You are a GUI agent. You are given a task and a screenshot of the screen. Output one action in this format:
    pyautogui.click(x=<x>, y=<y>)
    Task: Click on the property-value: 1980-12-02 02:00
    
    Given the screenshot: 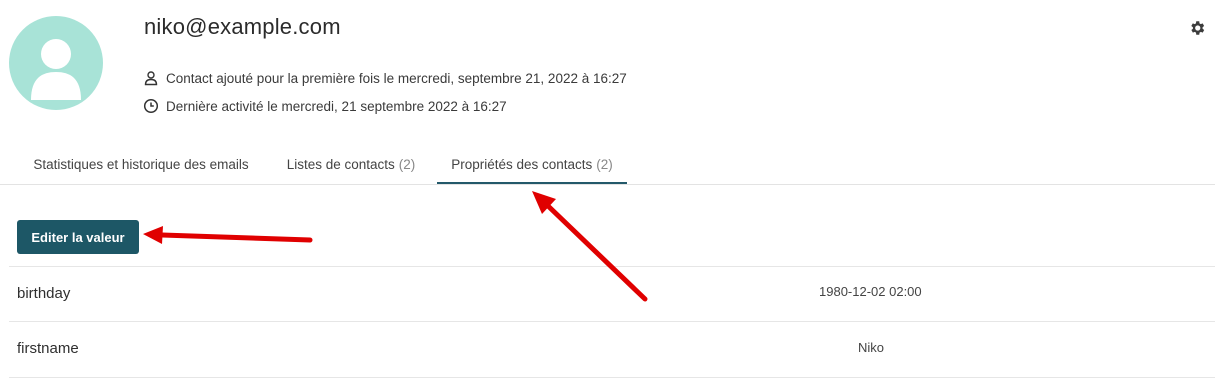 What is the action you would take?
    pyautogui.click(x=870, y=291)
    